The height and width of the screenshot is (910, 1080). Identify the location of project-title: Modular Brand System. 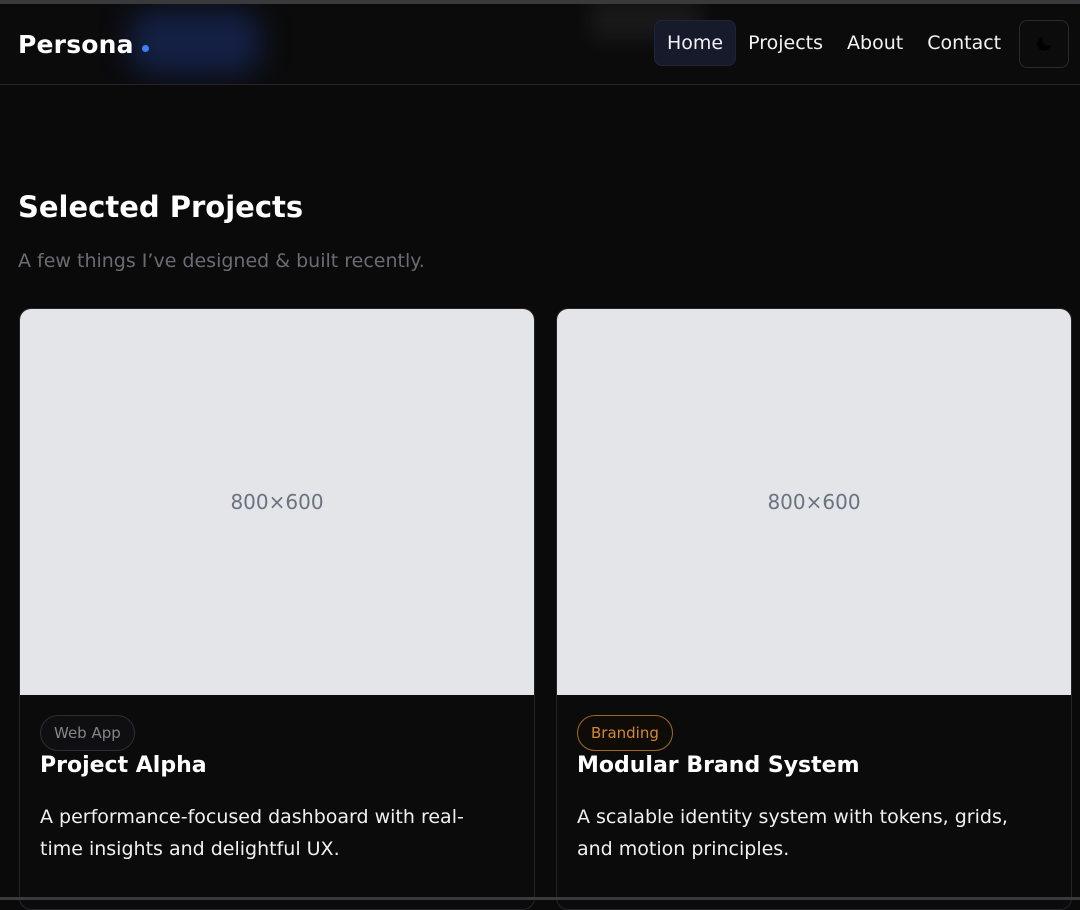
(718, 765).